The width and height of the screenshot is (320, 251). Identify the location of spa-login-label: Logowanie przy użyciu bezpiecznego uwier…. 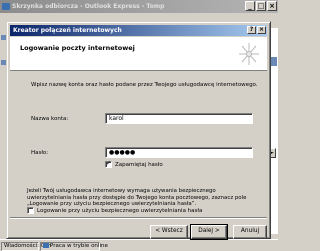
(119, 211).